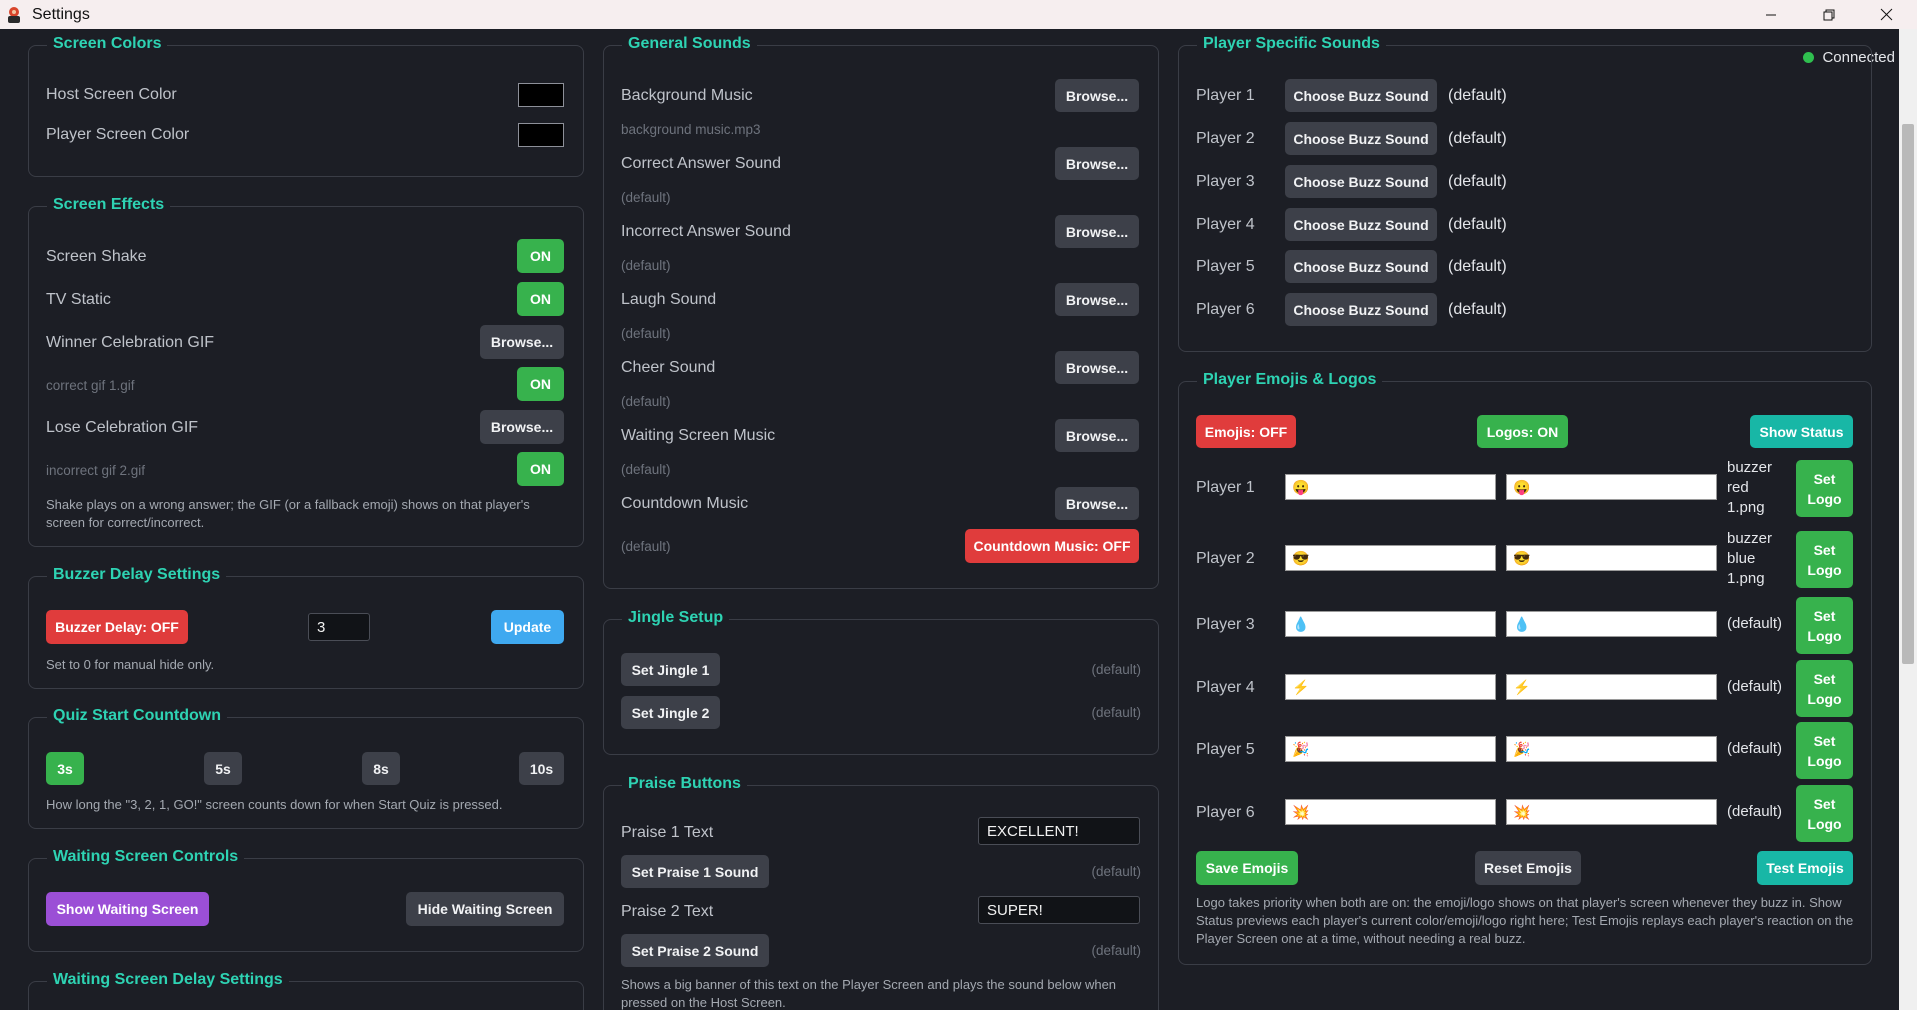 The height and width of the screenshot is (1010, 1917). What do you see at coordinates (1611, 749) in the screenshot?
I see `player-5-emoji-input-2: 🎉` at bounding box center [1611, 749].